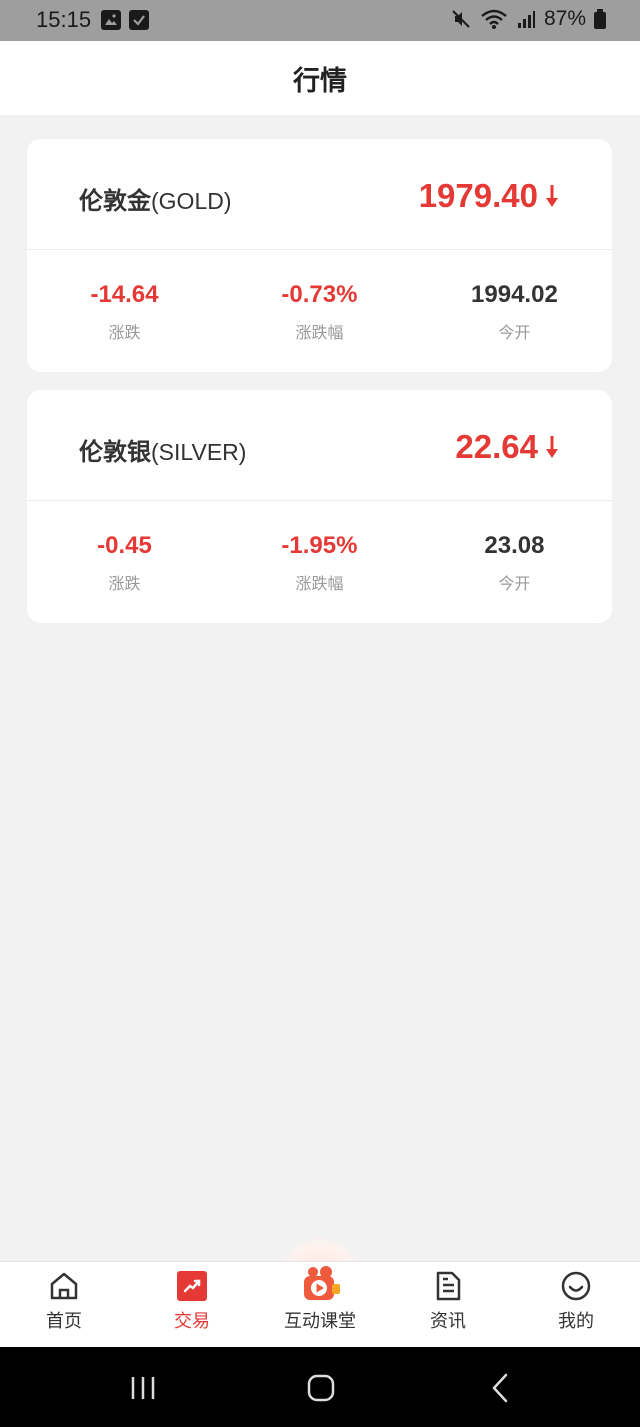  Describe the element at coordinates (155, 201) in the screenshot. I see `instrument-name: 伦敦金(GOLD)` at that location.